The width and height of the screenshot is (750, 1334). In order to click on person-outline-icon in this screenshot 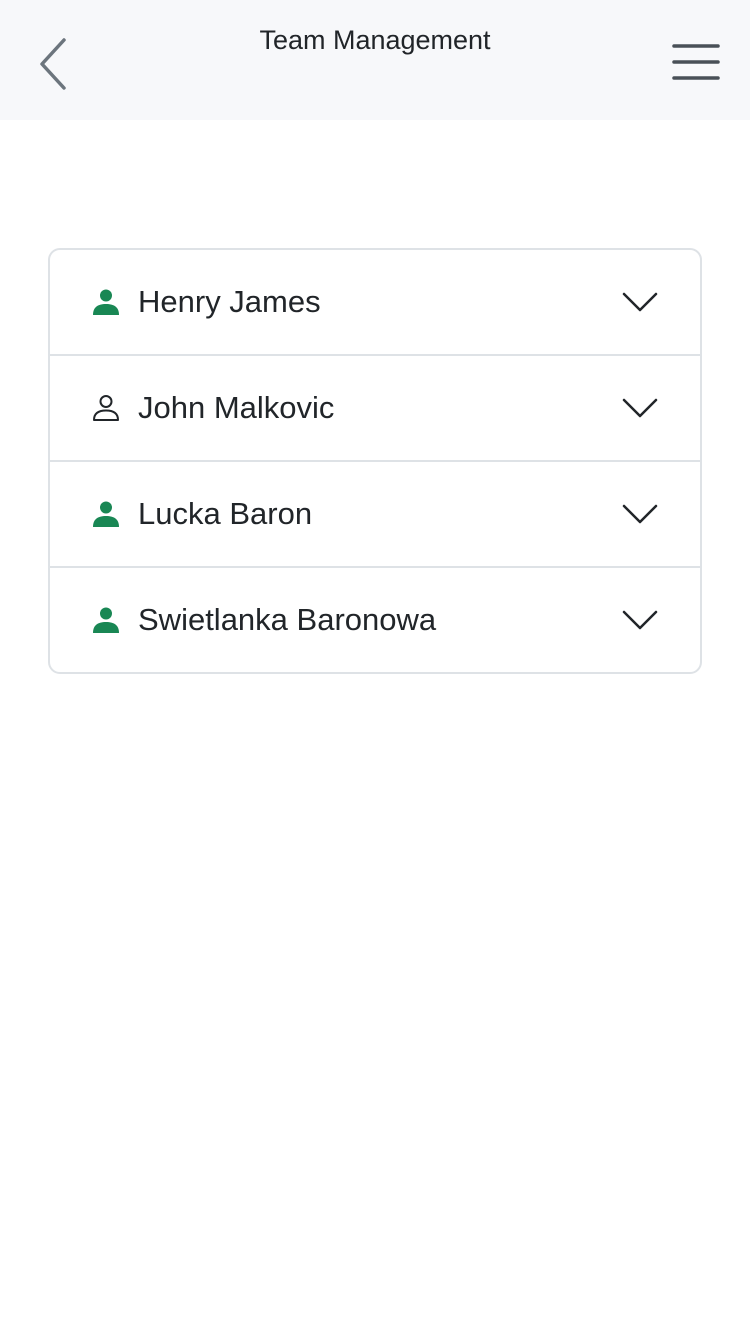, I will do `click(106, 408)`.